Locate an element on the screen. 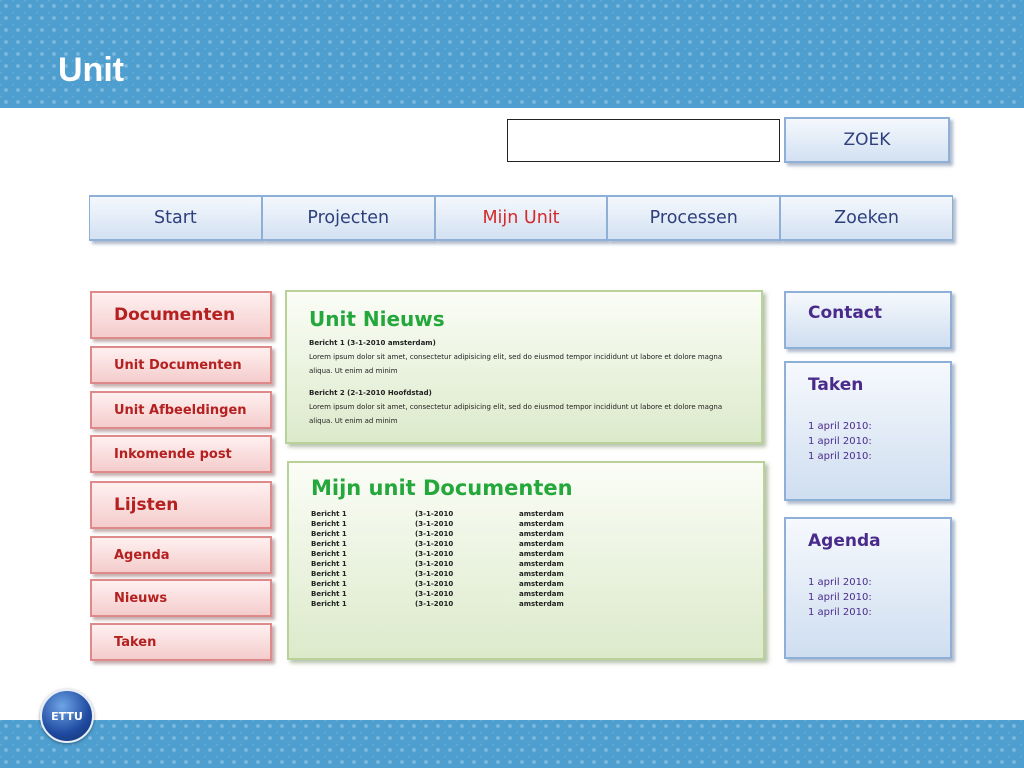 This screenshot has width=1024, height=768. news-title: Unit Nieuws is located at coordinates (377, 319).